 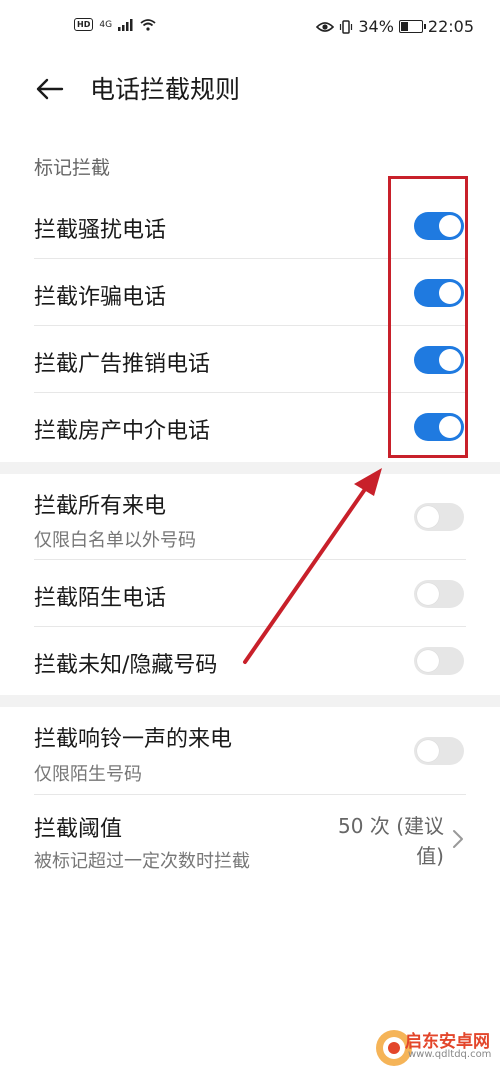 I want to click on item-label: 拦截陌生电话, so click(x=100, y=598).